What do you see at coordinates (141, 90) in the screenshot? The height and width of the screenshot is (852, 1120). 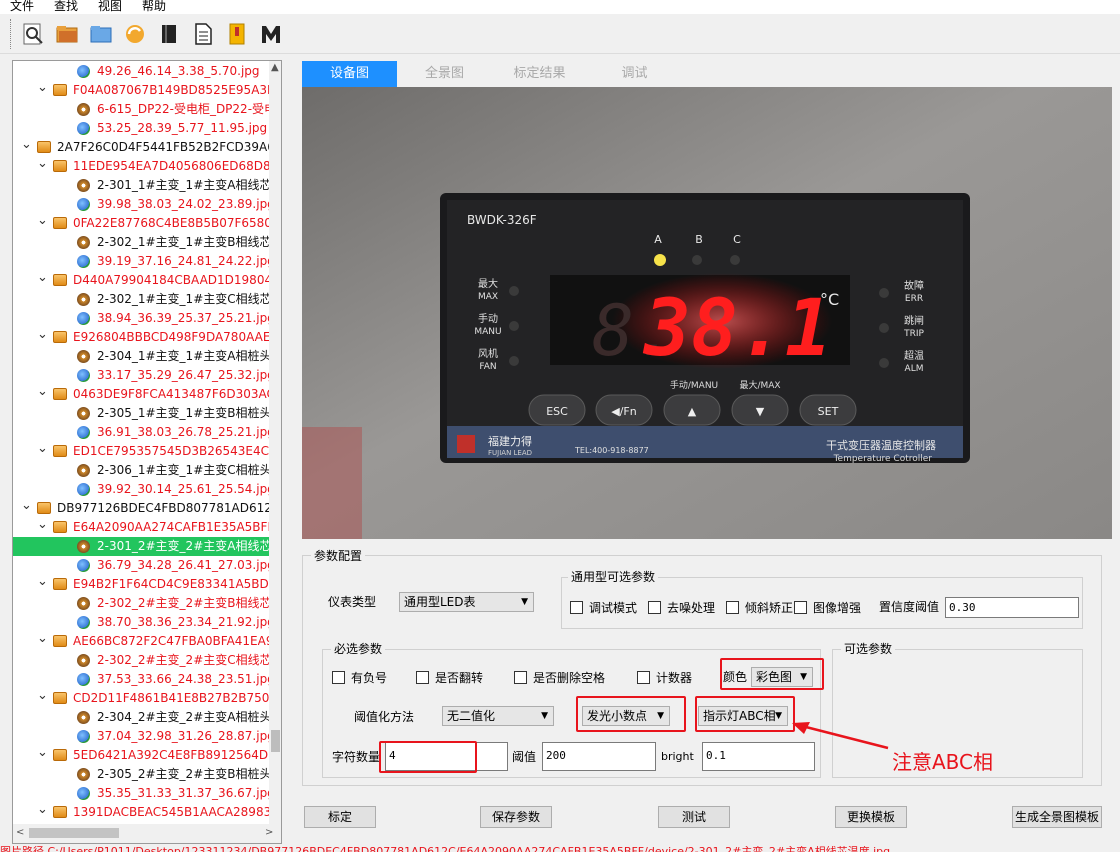 I see `tree-item: ⌄ F04A087067B149BD8525E95A3B` at bounding box center [141, 90].